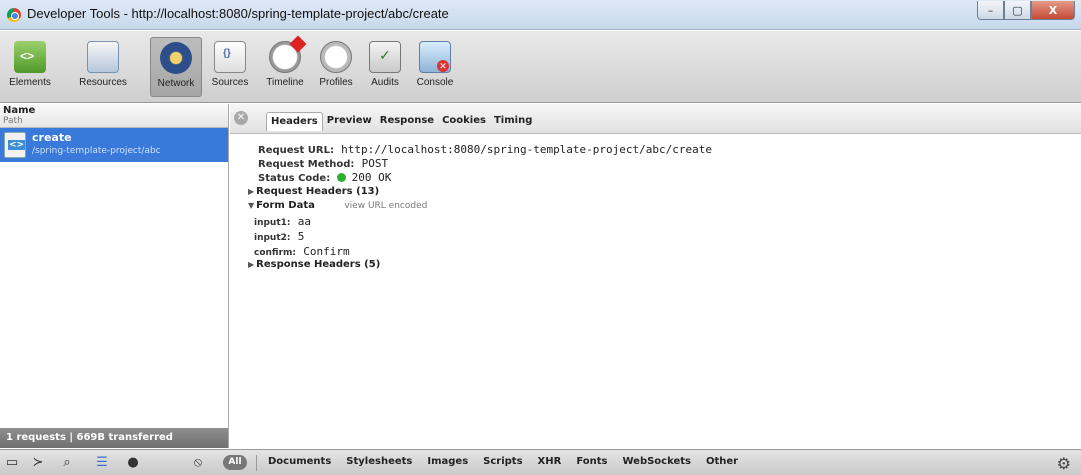 The image size is (1081, 475). Describe the element at coordinates (272, 238) in the screenshot. I see `form-field-key: input2:` at that location.